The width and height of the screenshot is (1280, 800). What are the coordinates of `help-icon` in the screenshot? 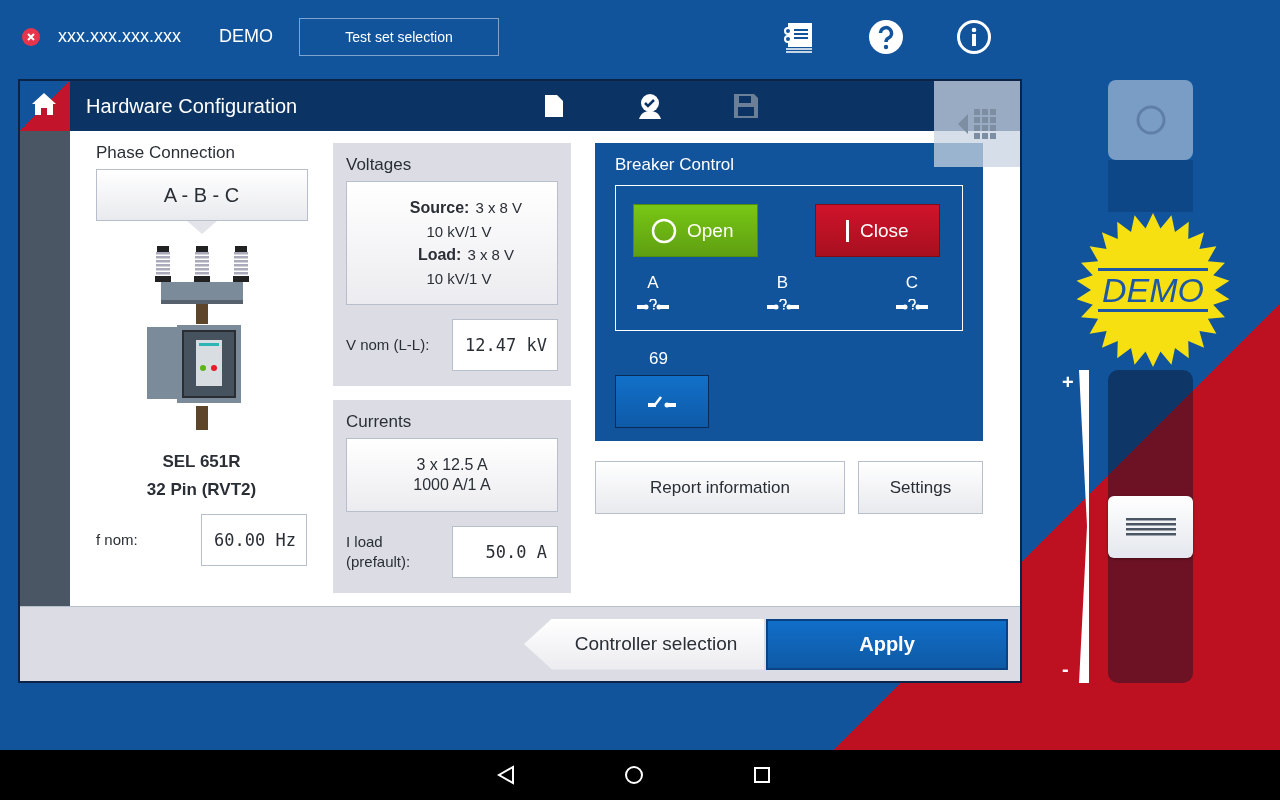 It's located at (886, 36).